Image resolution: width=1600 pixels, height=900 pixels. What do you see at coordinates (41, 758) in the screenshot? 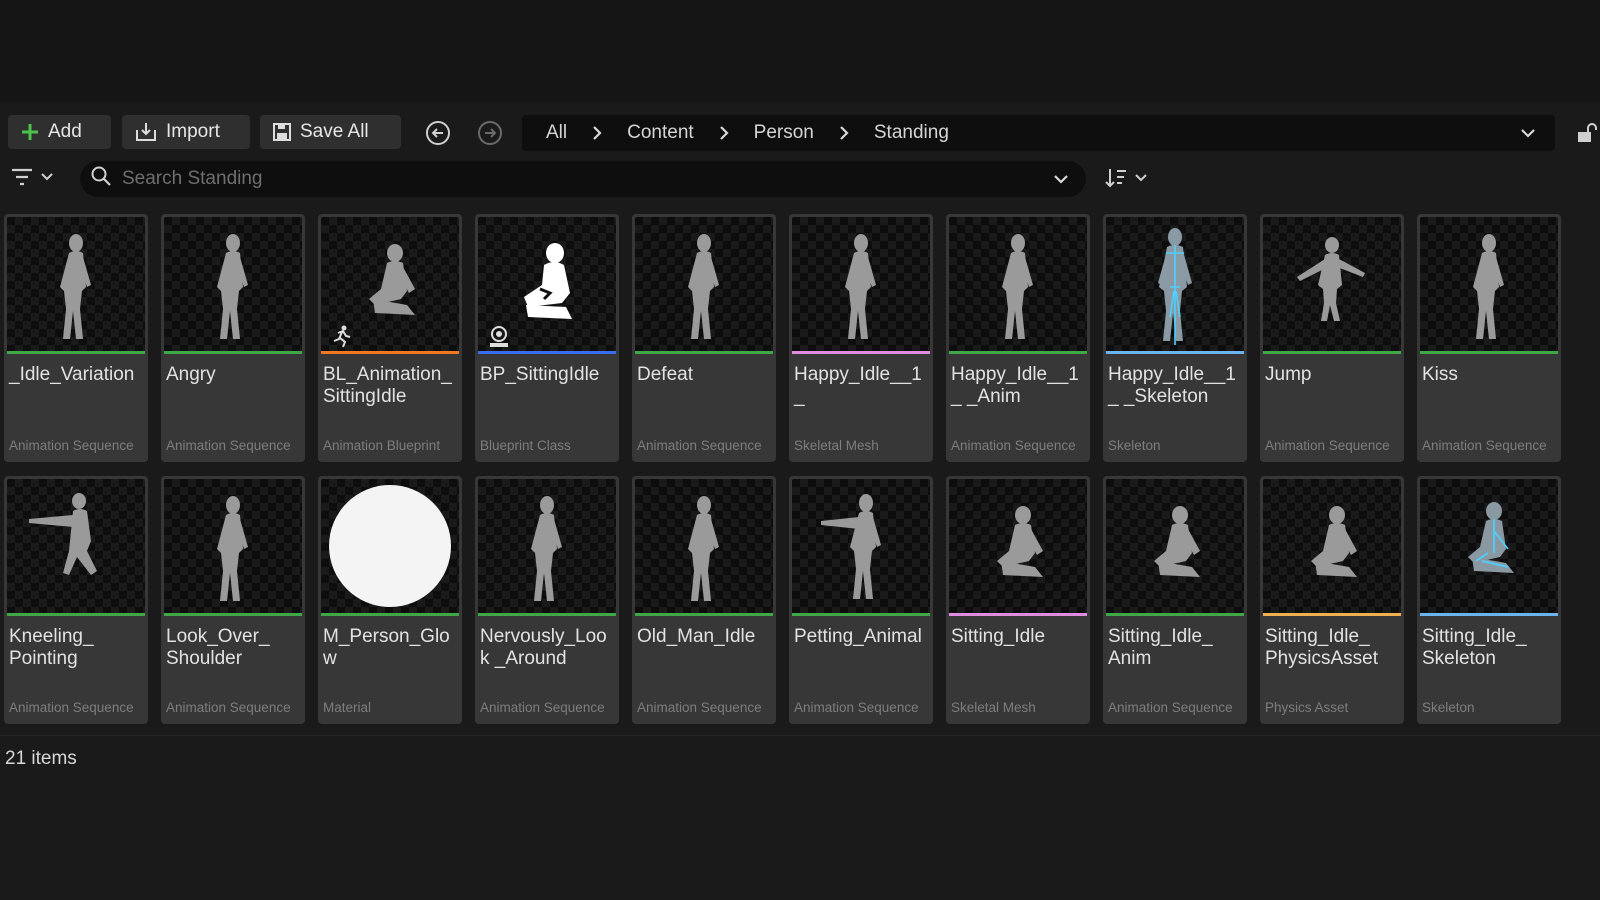
I see `item-count: 21 items` at bounding box center [41, 758].